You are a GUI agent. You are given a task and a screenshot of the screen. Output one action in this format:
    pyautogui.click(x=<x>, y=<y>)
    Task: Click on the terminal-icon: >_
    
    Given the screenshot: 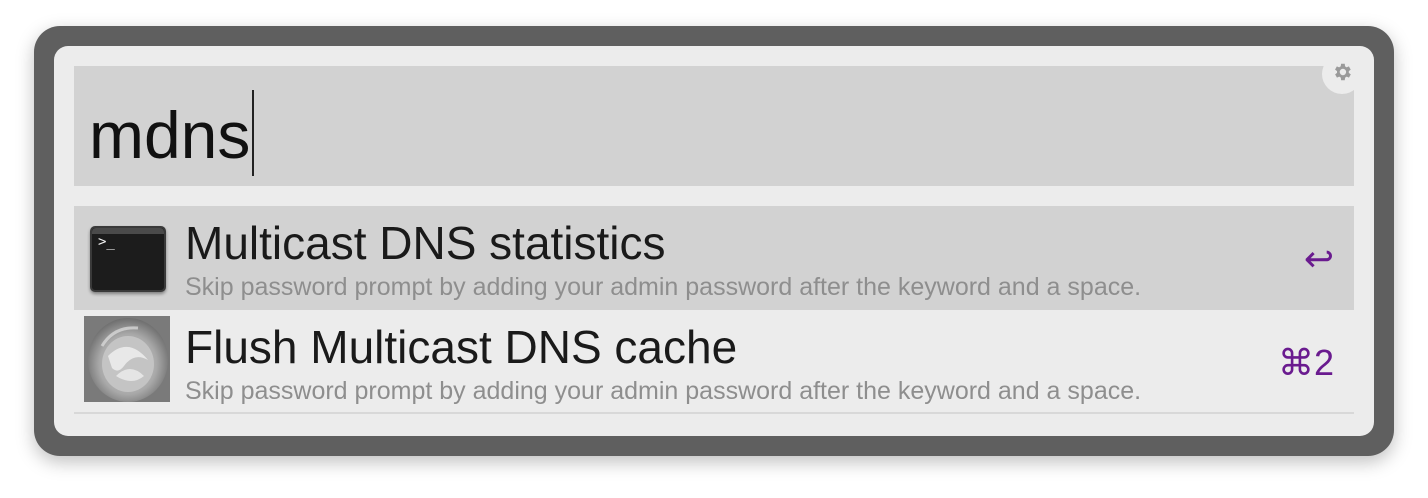 What is the action you would take?
    pyautogui.click(x=127, y=263)
    